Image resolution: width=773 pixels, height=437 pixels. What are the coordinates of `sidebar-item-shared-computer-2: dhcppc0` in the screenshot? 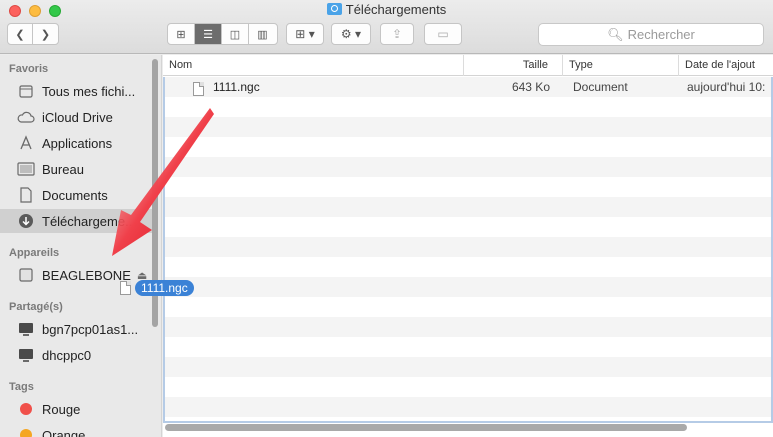 It's located at (76, 355).